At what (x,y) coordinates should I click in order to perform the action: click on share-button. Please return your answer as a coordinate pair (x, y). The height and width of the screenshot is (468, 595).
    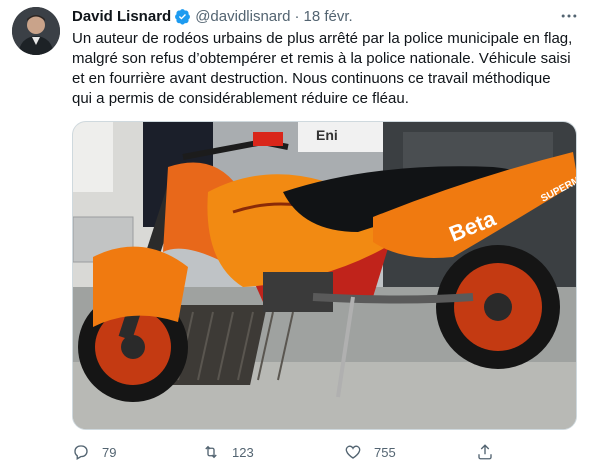
    Looking at the image, I should click on (485, 452).